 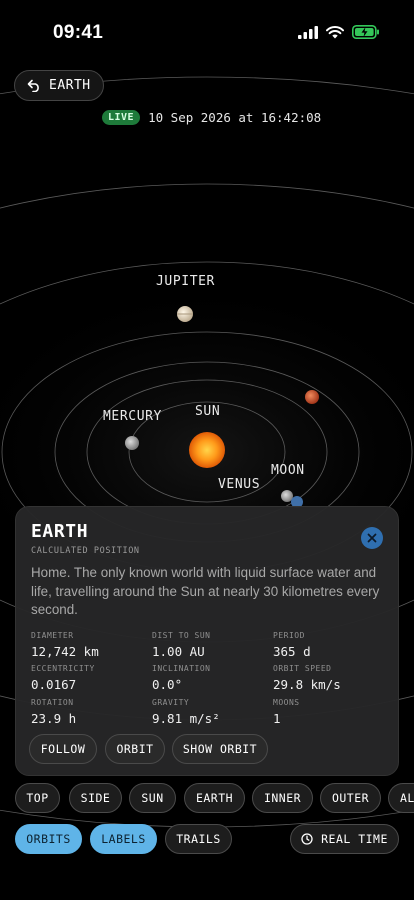 I want to click on view-all-button: AL, so click(x=401, y=798).